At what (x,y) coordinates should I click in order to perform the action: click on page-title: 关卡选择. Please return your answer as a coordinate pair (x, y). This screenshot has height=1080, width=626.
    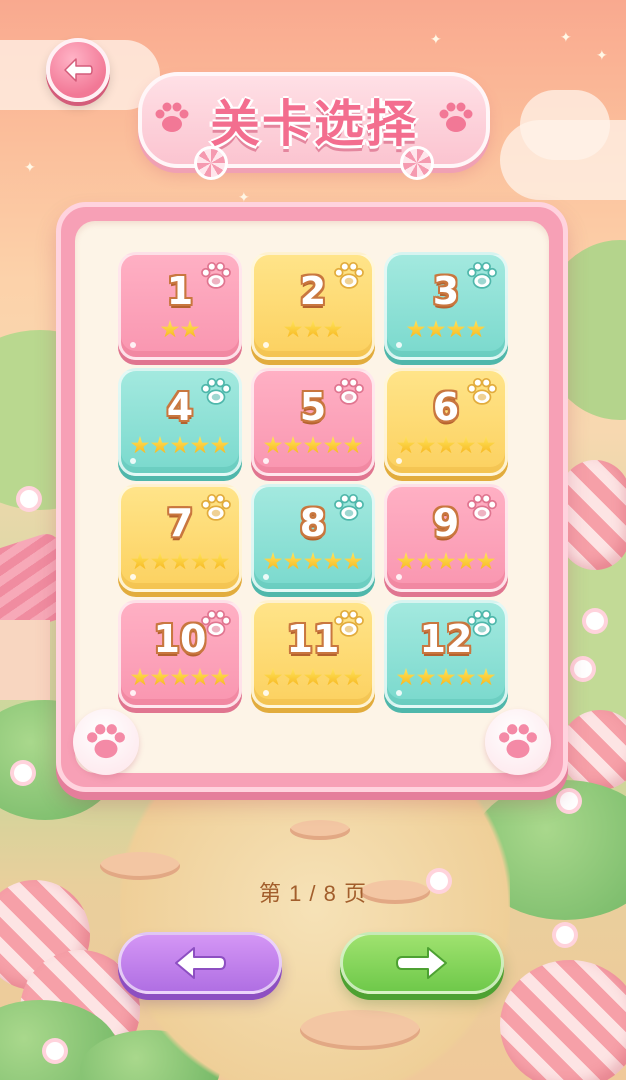
    Looking at the image, I should click on (314, 124).